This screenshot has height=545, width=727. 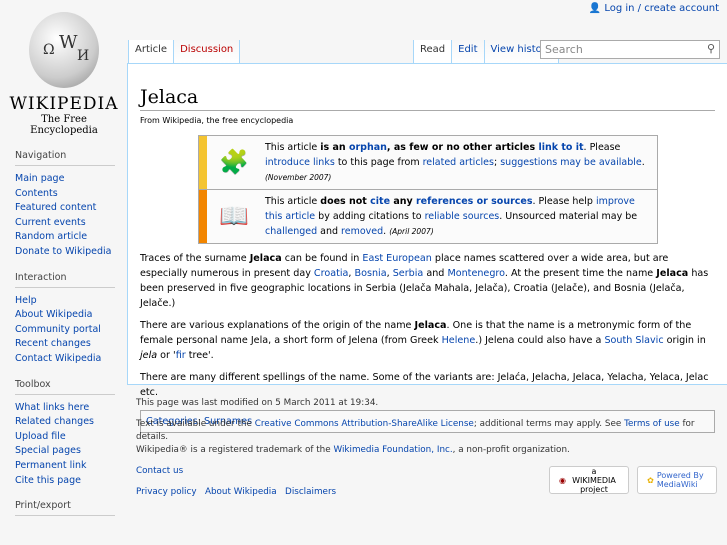 I want to click on terms-link: Terms of use, so click(x=652, y=424).